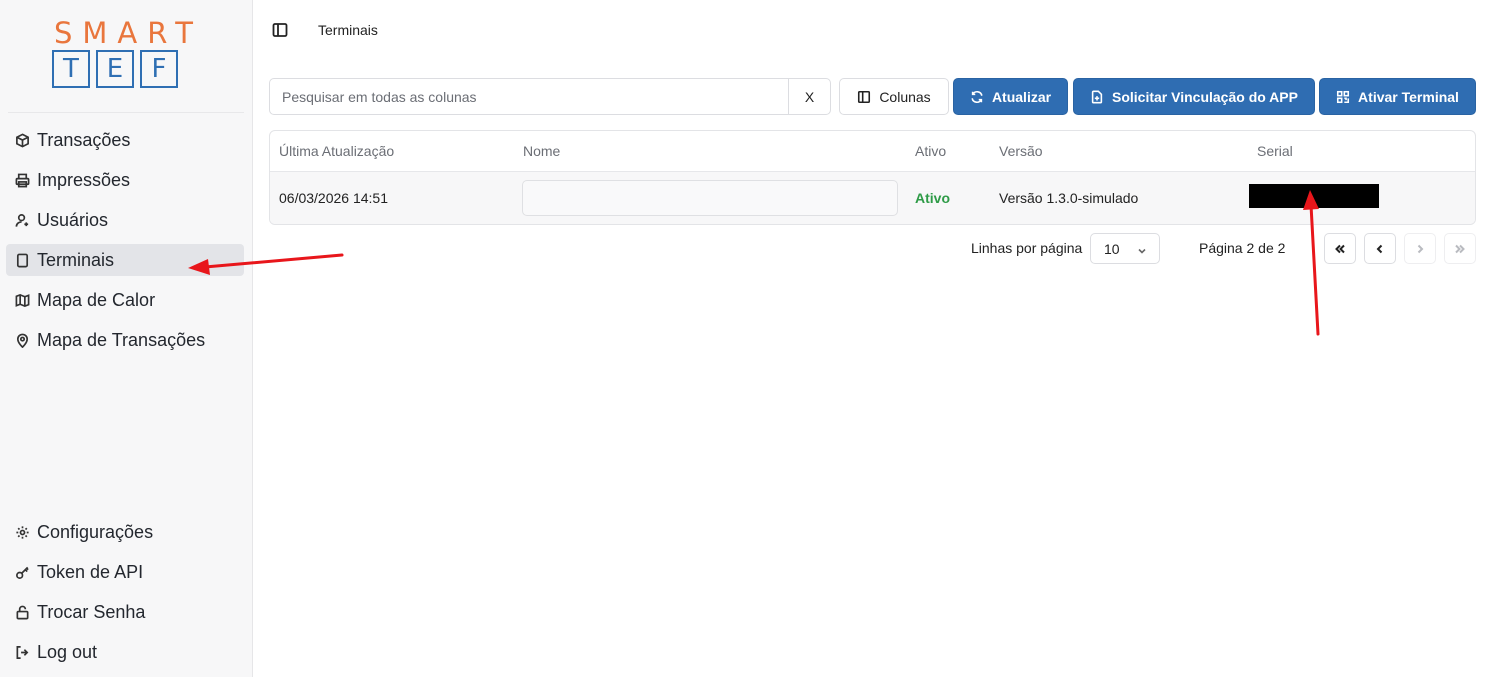  What do you see at coordinates (1314, 196) in the screenshot?
I see `serial-redacted` at bounding box center [1314, 196].